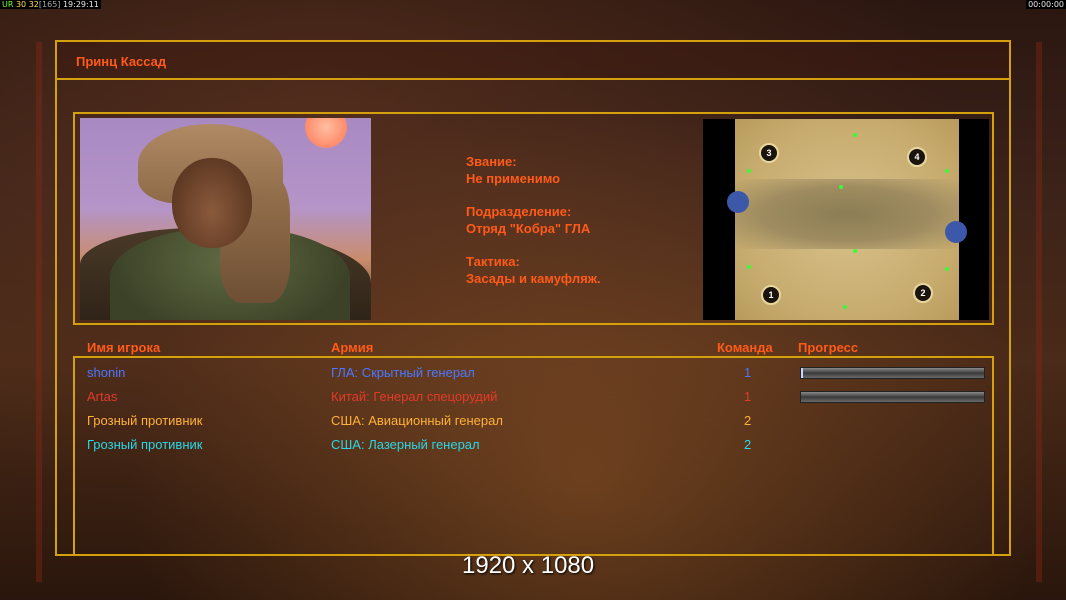  Describe the element at coordinates (847, 214) in the screenshot. I see `minimap-canyon` at that location.